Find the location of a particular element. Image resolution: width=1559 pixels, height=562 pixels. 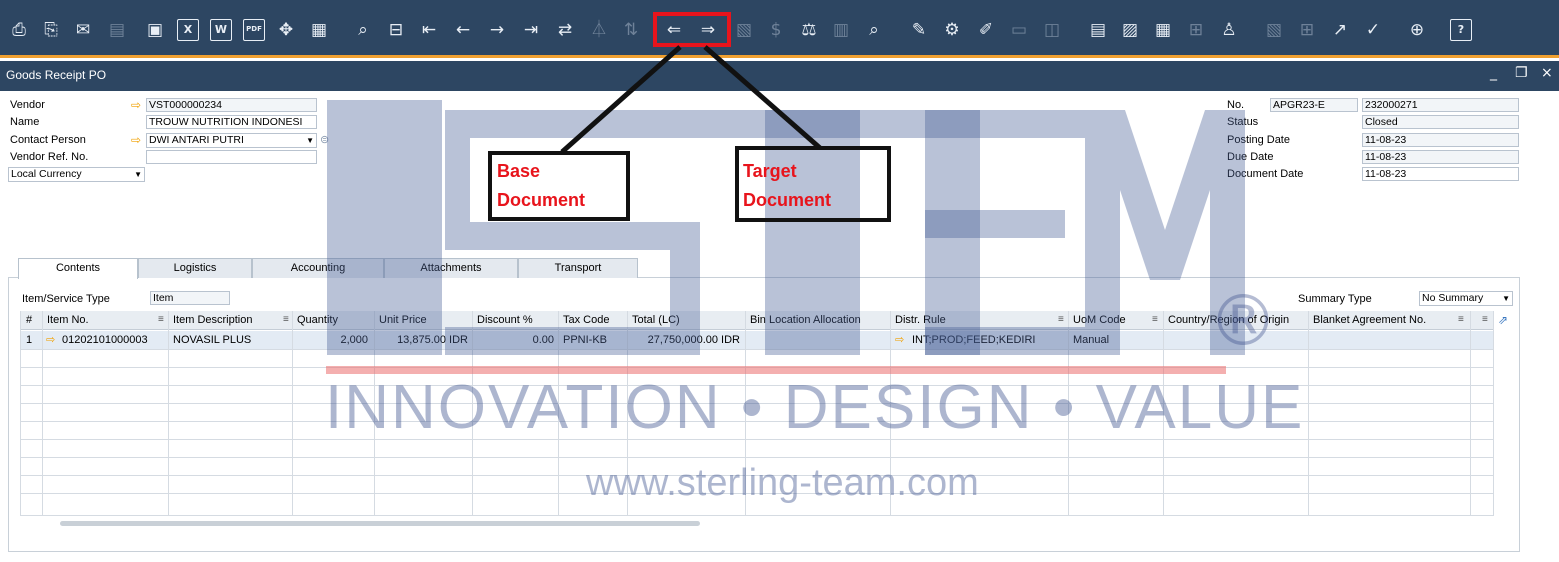

previous-record-icon: ← is located at coordinates (463, 30).